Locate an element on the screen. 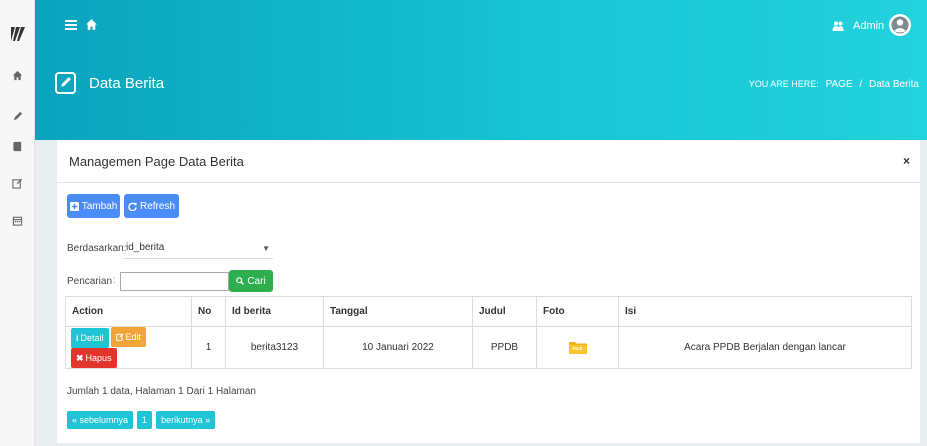  breadcrumb-item-current: Data Berita is located at coordinates (893, 84).